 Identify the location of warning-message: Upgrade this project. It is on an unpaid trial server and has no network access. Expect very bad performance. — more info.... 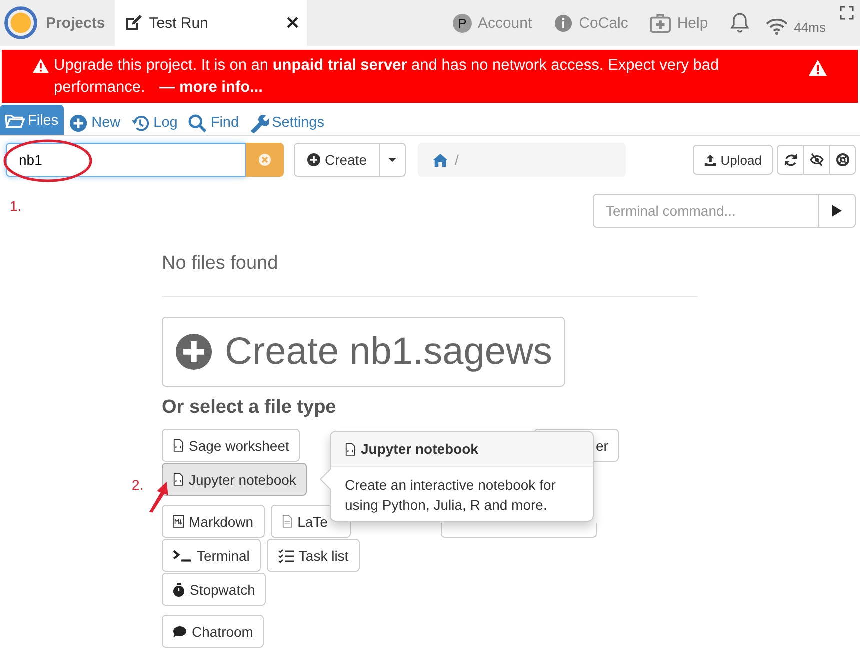
(387, 77).